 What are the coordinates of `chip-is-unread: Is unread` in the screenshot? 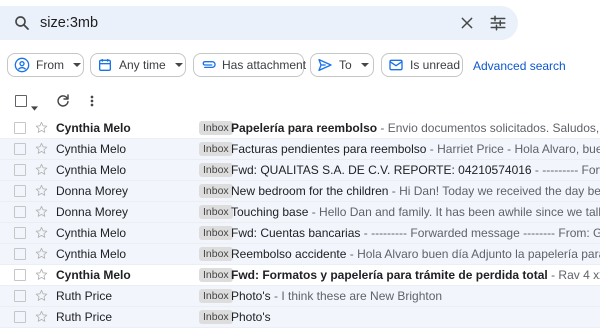 It's located at (422, 65).